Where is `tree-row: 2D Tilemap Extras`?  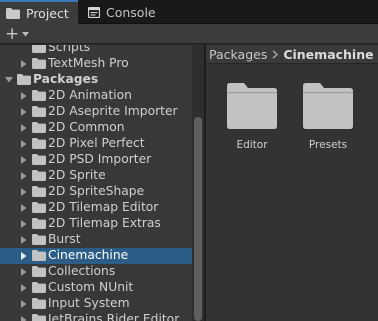 tree-row: 2D Tilemap Extras is located at coordinates (96, 224).